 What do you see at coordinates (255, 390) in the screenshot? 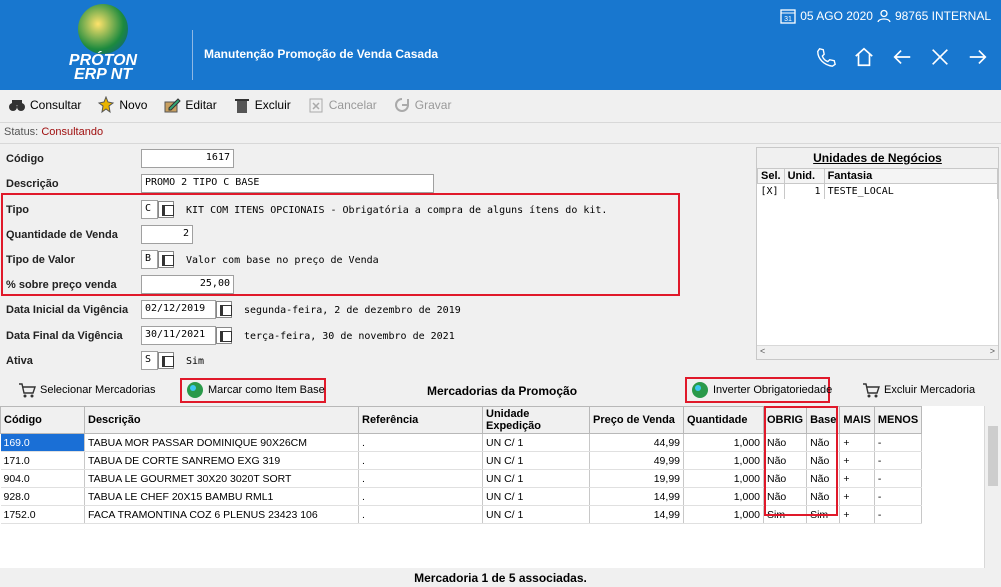
I see `marcar-item-base-button: Marcar como Item Base` at bounding box center [255, 390].